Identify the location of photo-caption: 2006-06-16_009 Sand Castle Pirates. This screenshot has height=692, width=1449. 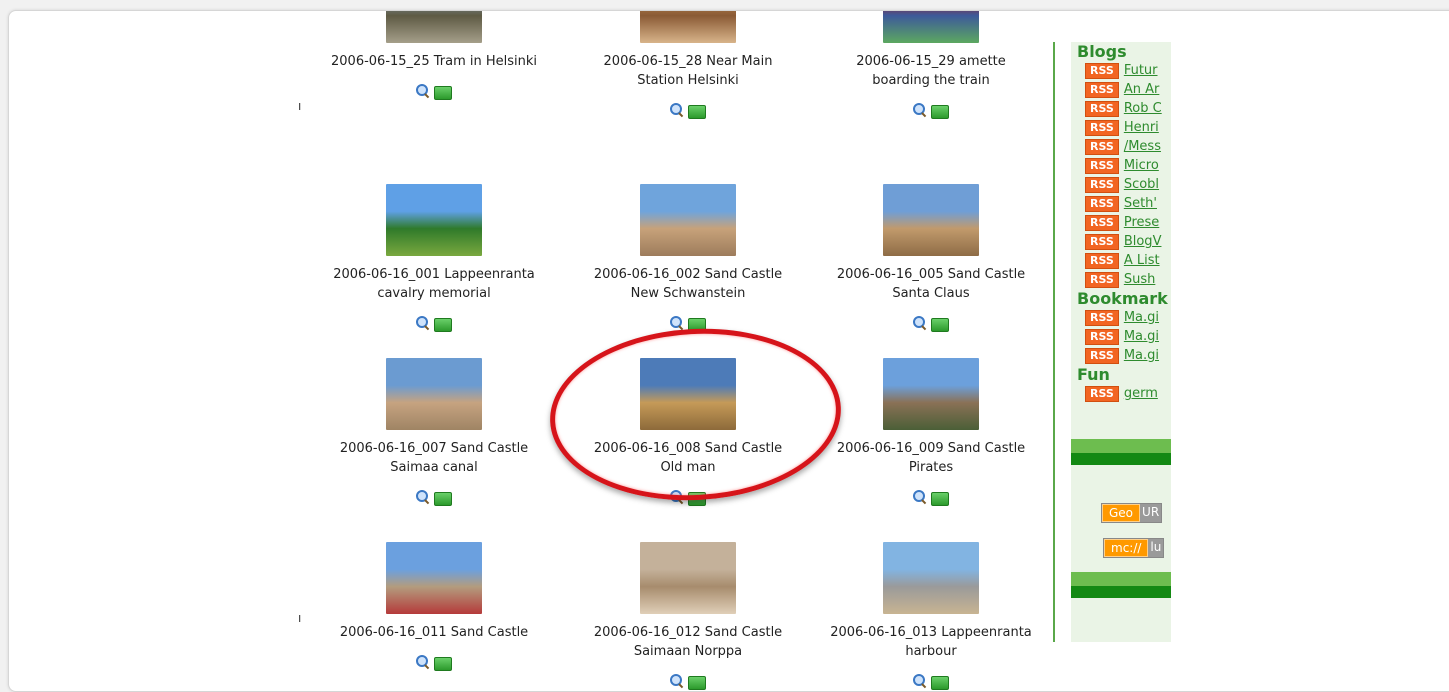
(931, 458).